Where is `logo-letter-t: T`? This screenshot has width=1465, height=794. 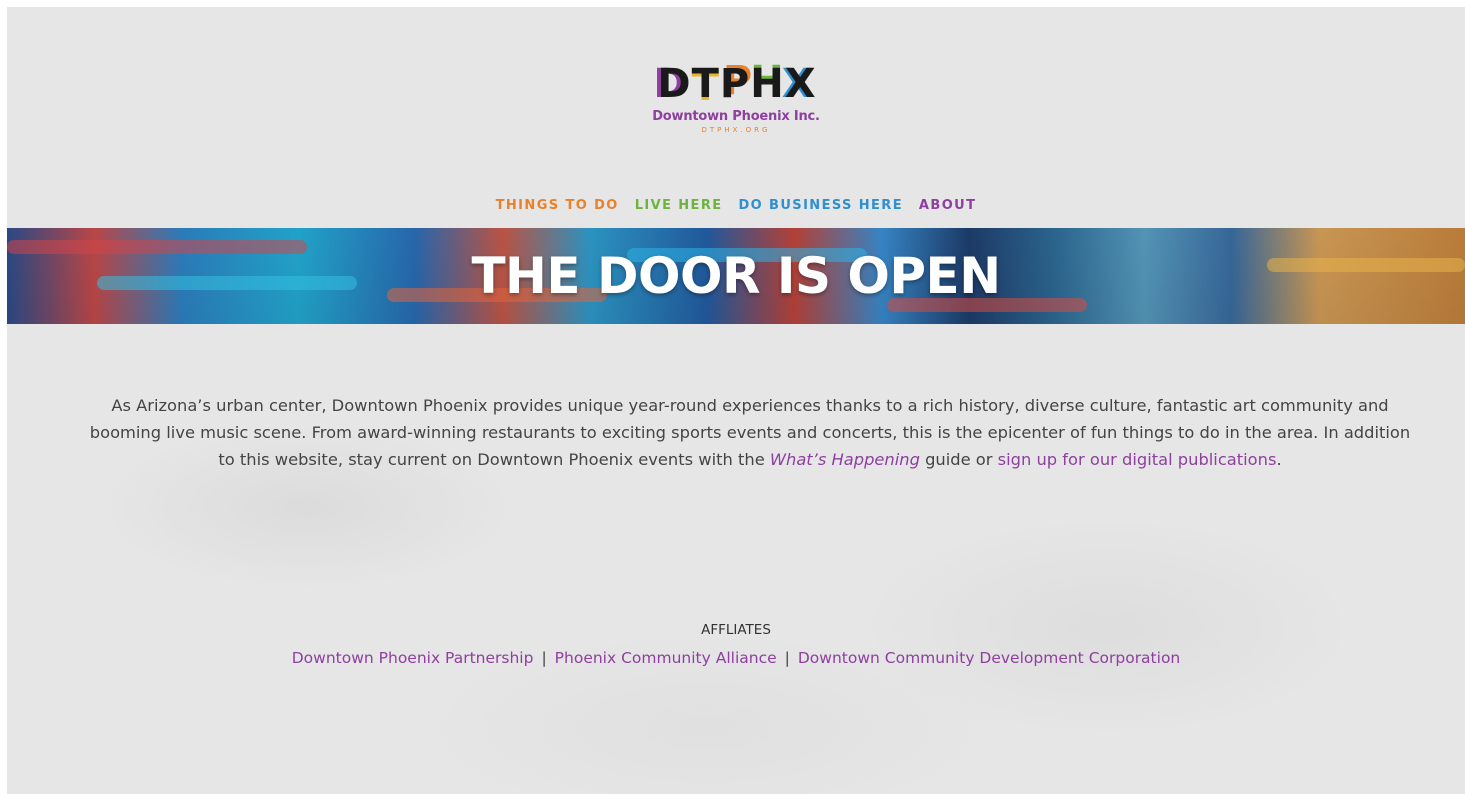
logo-letter-t: T is located at coordinates (705, 84).